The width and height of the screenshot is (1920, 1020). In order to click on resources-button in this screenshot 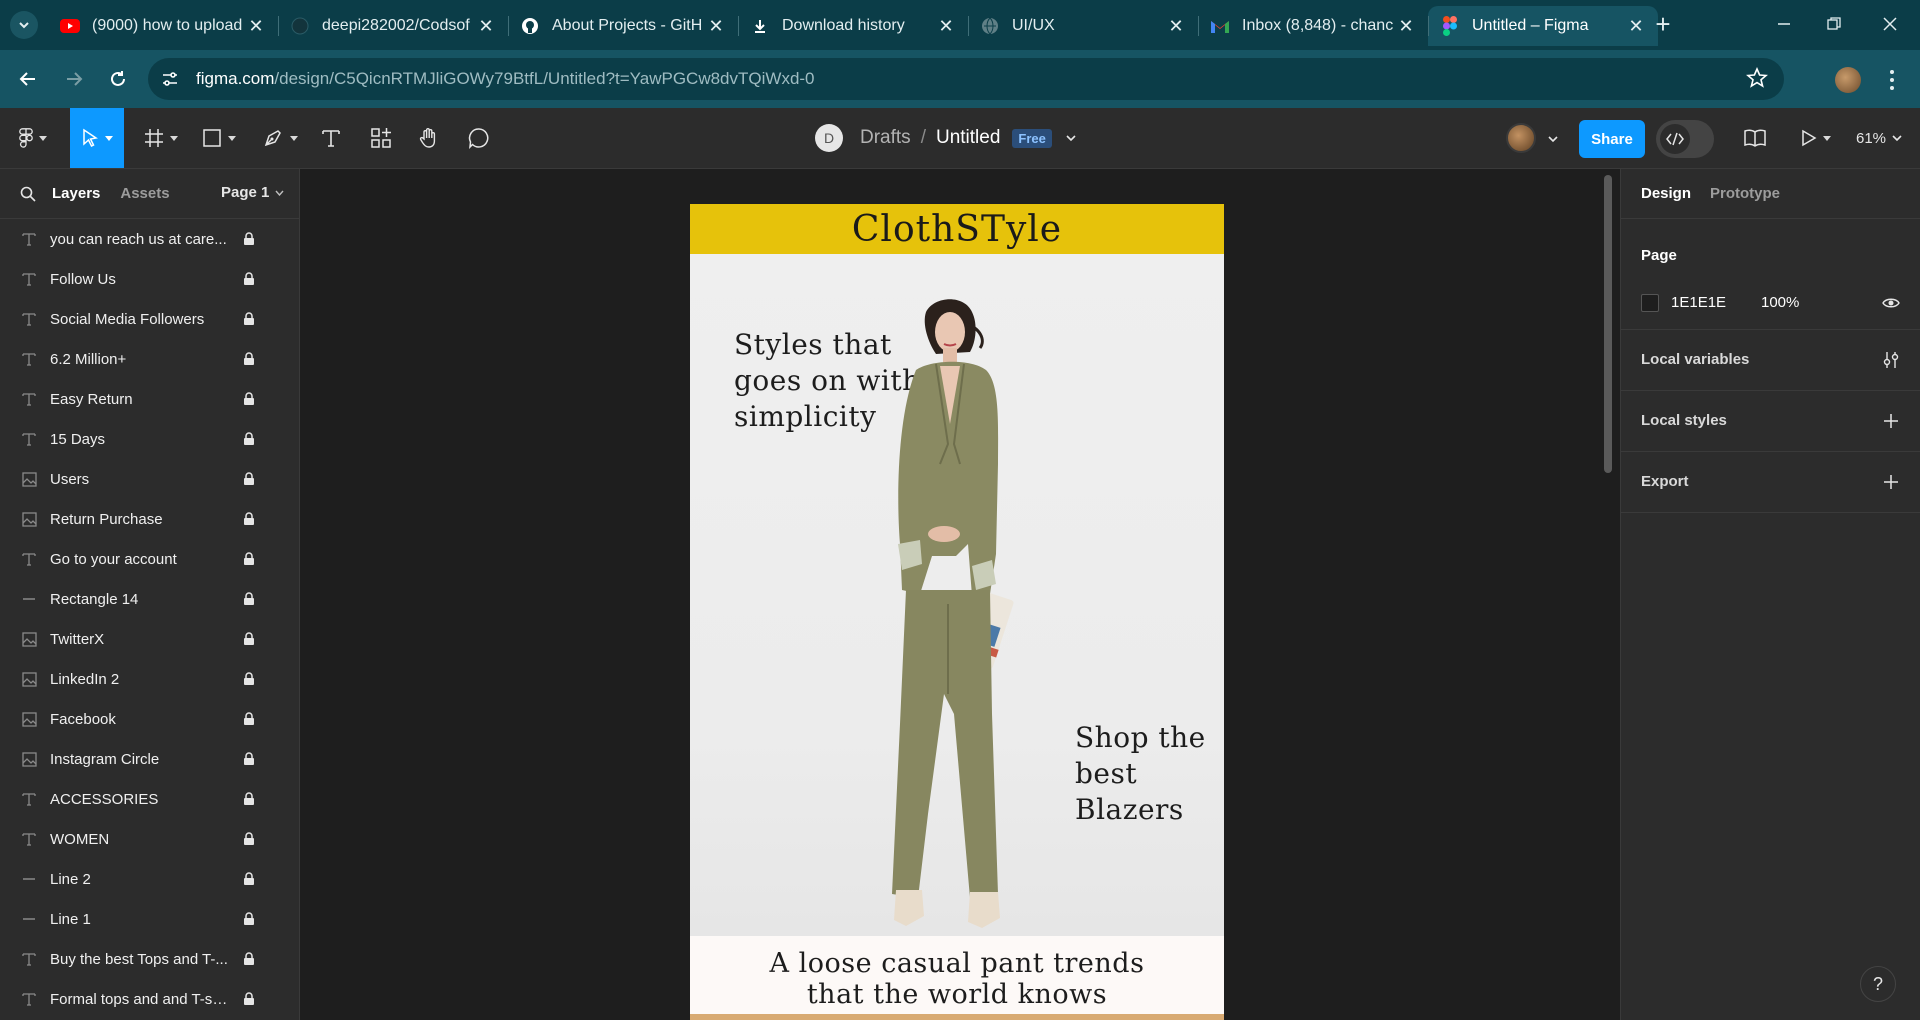, I will do `click(381, 138)`.